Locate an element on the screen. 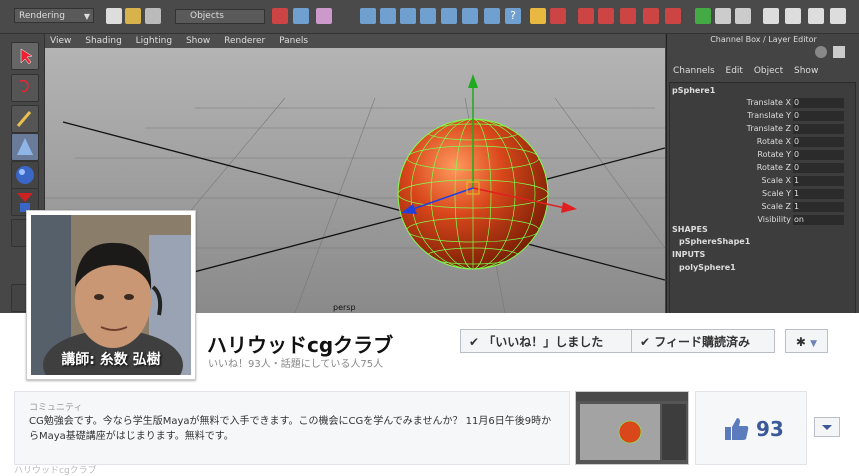 This screenshot has width=859, height=476. channel-box-menu: Channels Edit Object Show is located at coordinates (763, 71).